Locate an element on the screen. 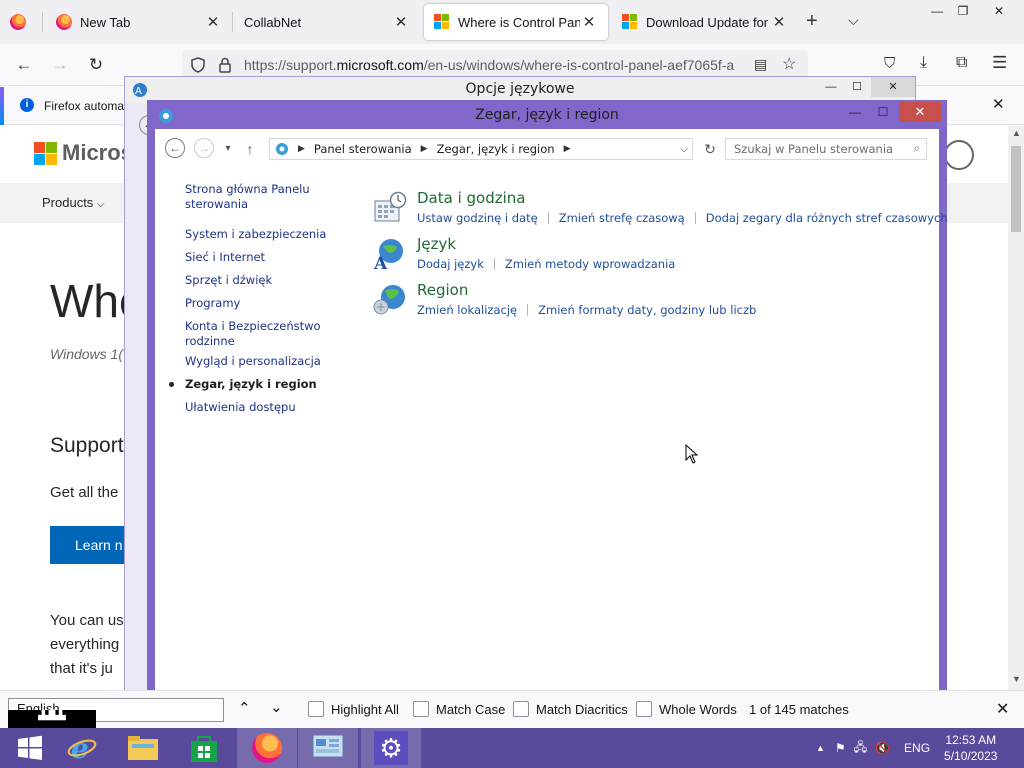  action-center-flag-icon: ⚑ is located at coordinates (840, 748).